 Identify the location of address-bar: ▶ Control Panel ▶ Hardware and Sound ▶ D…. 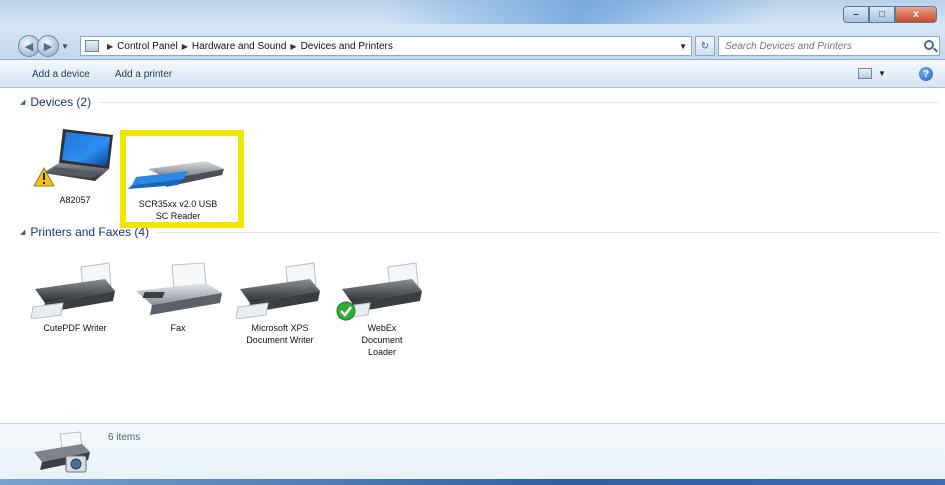
(386, 46).